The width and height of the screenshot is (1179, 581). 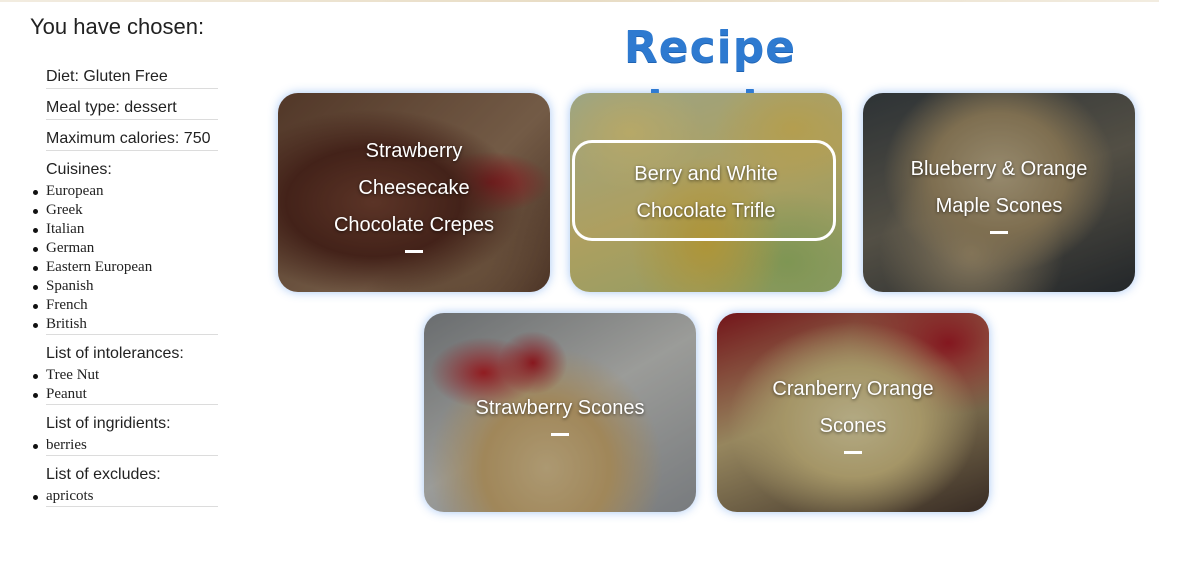 I want to click on recipe-card: Berry and White Chocolate Trifle, so click(x=706, y=192).